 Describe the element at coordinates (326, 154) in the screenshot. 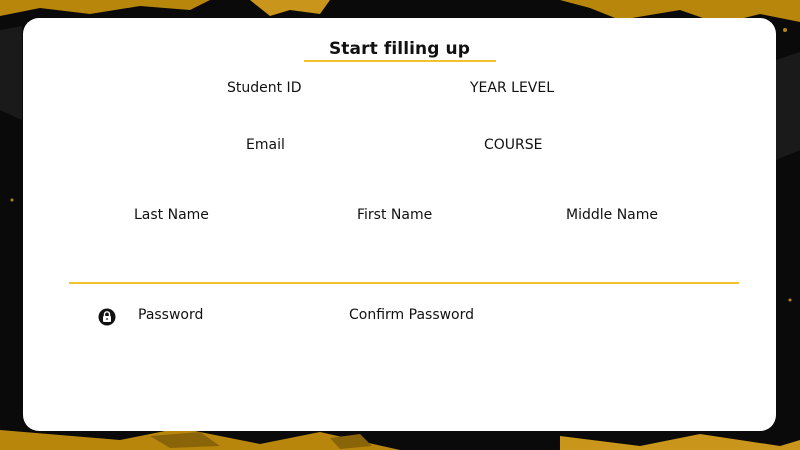

I see `email-field: Email` at that location.